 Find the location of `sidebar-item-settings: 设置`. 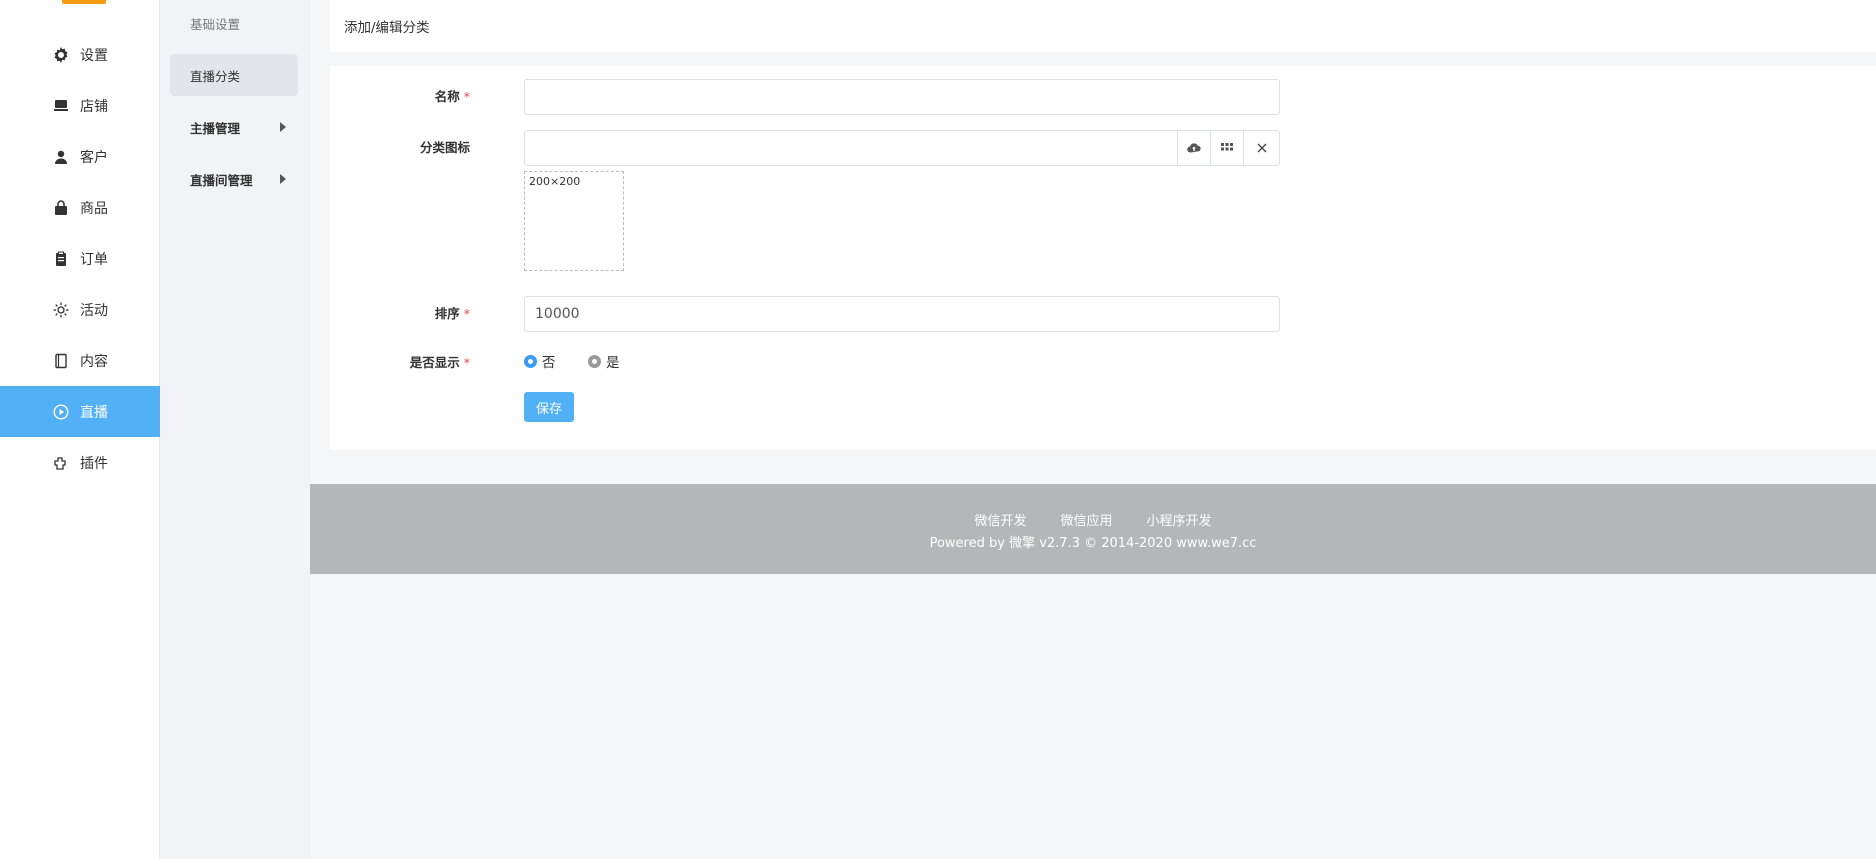

sidebar-item-settings: 设置 is located at coordinates (80, 54).